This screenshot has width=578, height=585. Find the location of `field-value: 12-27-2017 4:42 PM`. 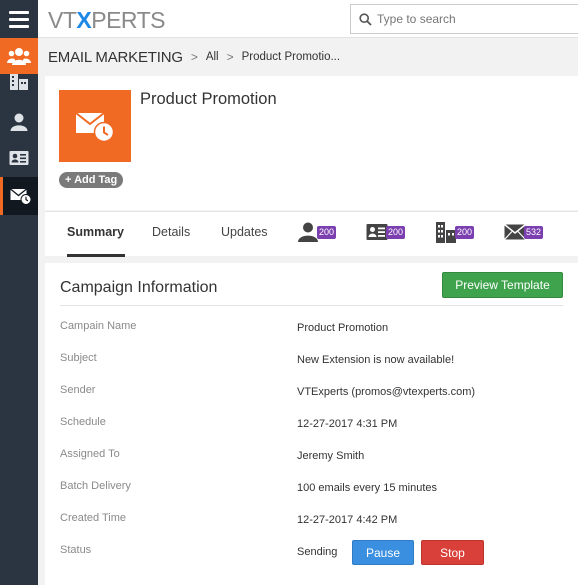

field-value: 12-27-2017 4:42 PM is located at coordinates (347, 520).